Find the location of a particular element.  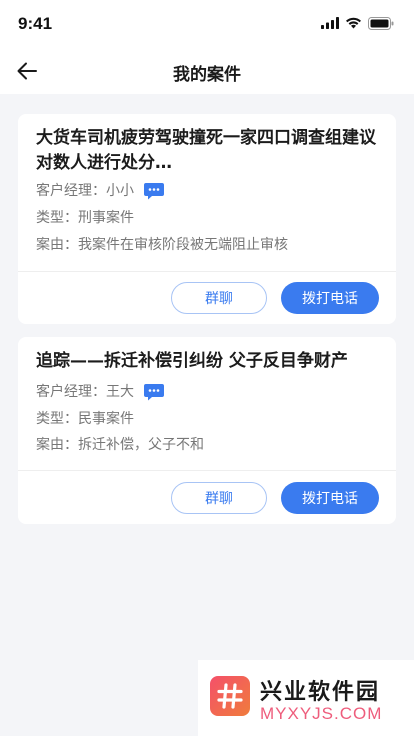

case-reason-row: 案由： 我案件在审核阶段被无端阻止审核 is located at coordinates (209, 245).